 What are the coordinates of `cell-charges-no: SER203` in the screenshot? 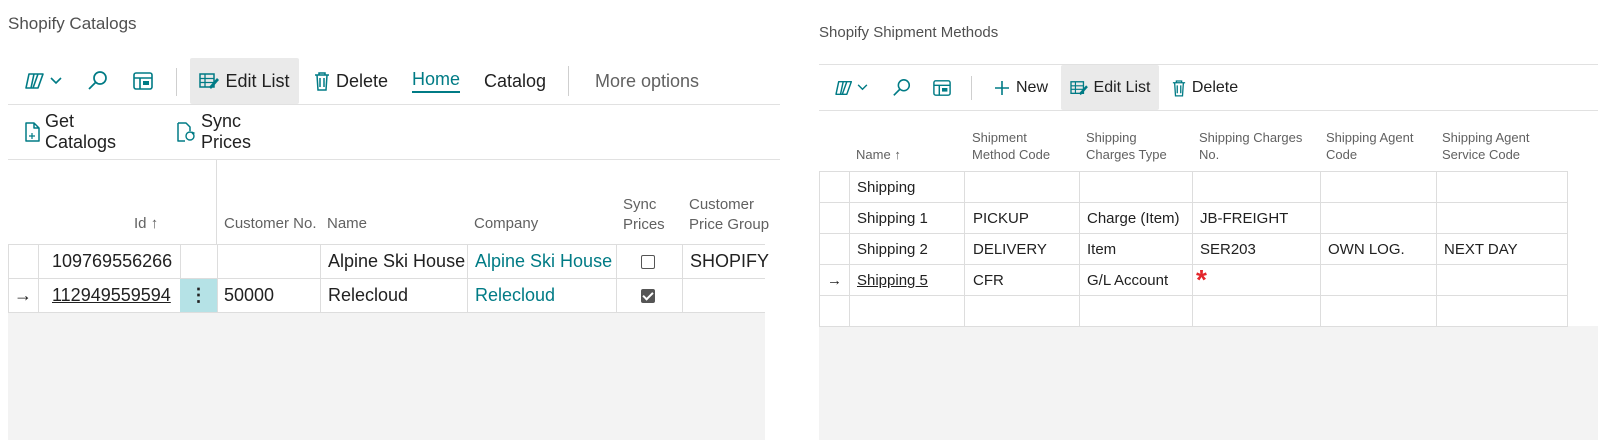 It's located at (1228, 249).